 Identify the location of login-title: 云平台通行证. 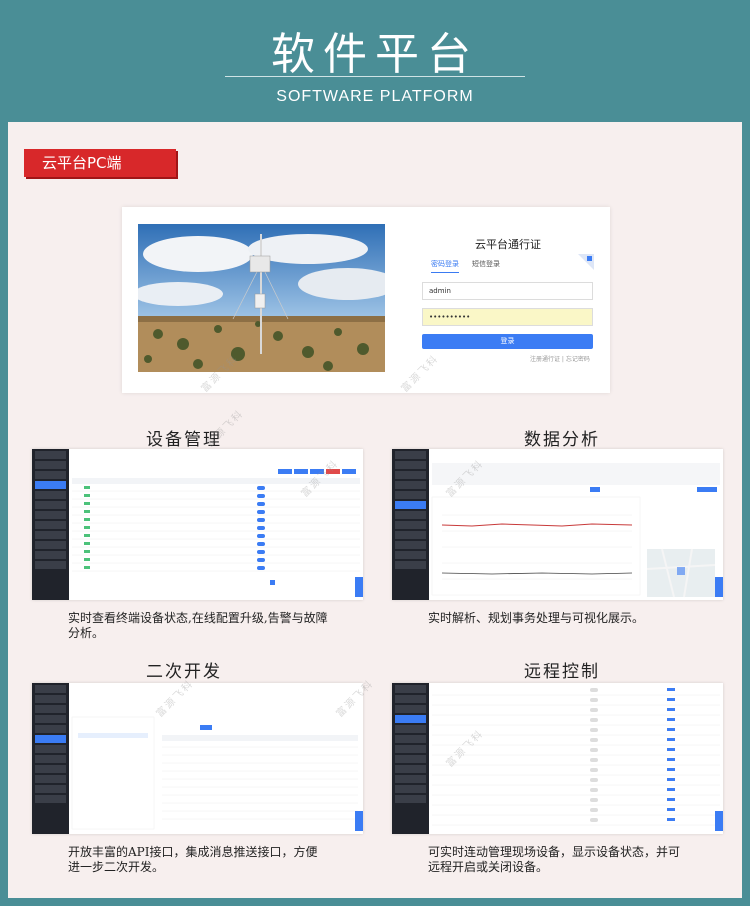
(508, 244).